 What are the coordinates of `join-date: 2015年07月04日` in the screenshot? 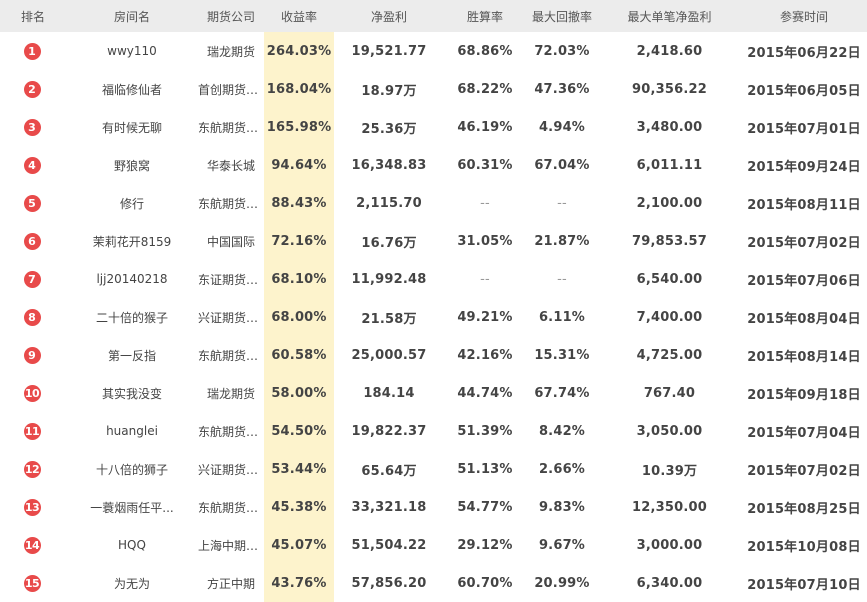 It's located at (804, 433).